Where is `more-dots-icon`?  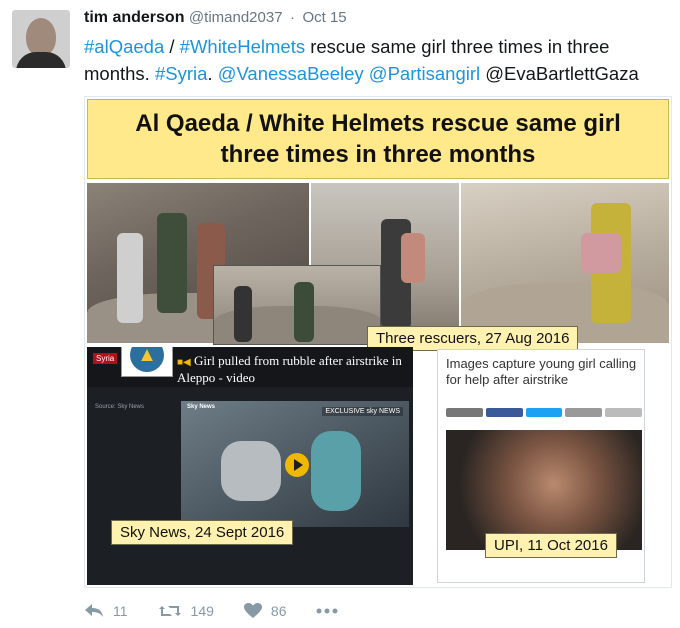
more-dots-icon is located at coordinates (327, 611).